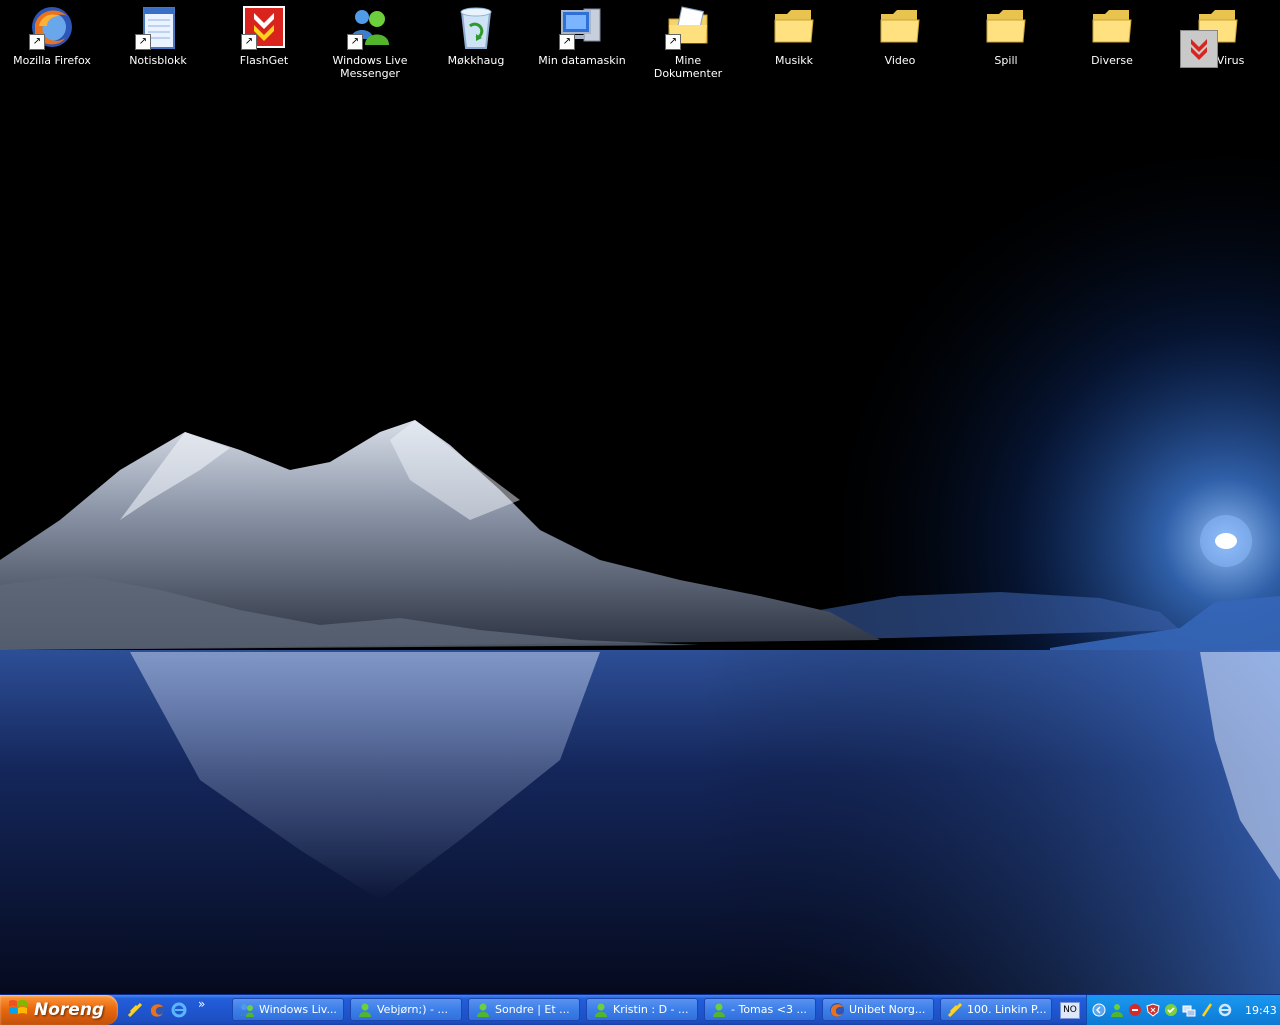  What do you see at coordinates (1207, 1010) in the screenshot?
I see `flashget-tray-icon` at bounding box center [1207, 1010].